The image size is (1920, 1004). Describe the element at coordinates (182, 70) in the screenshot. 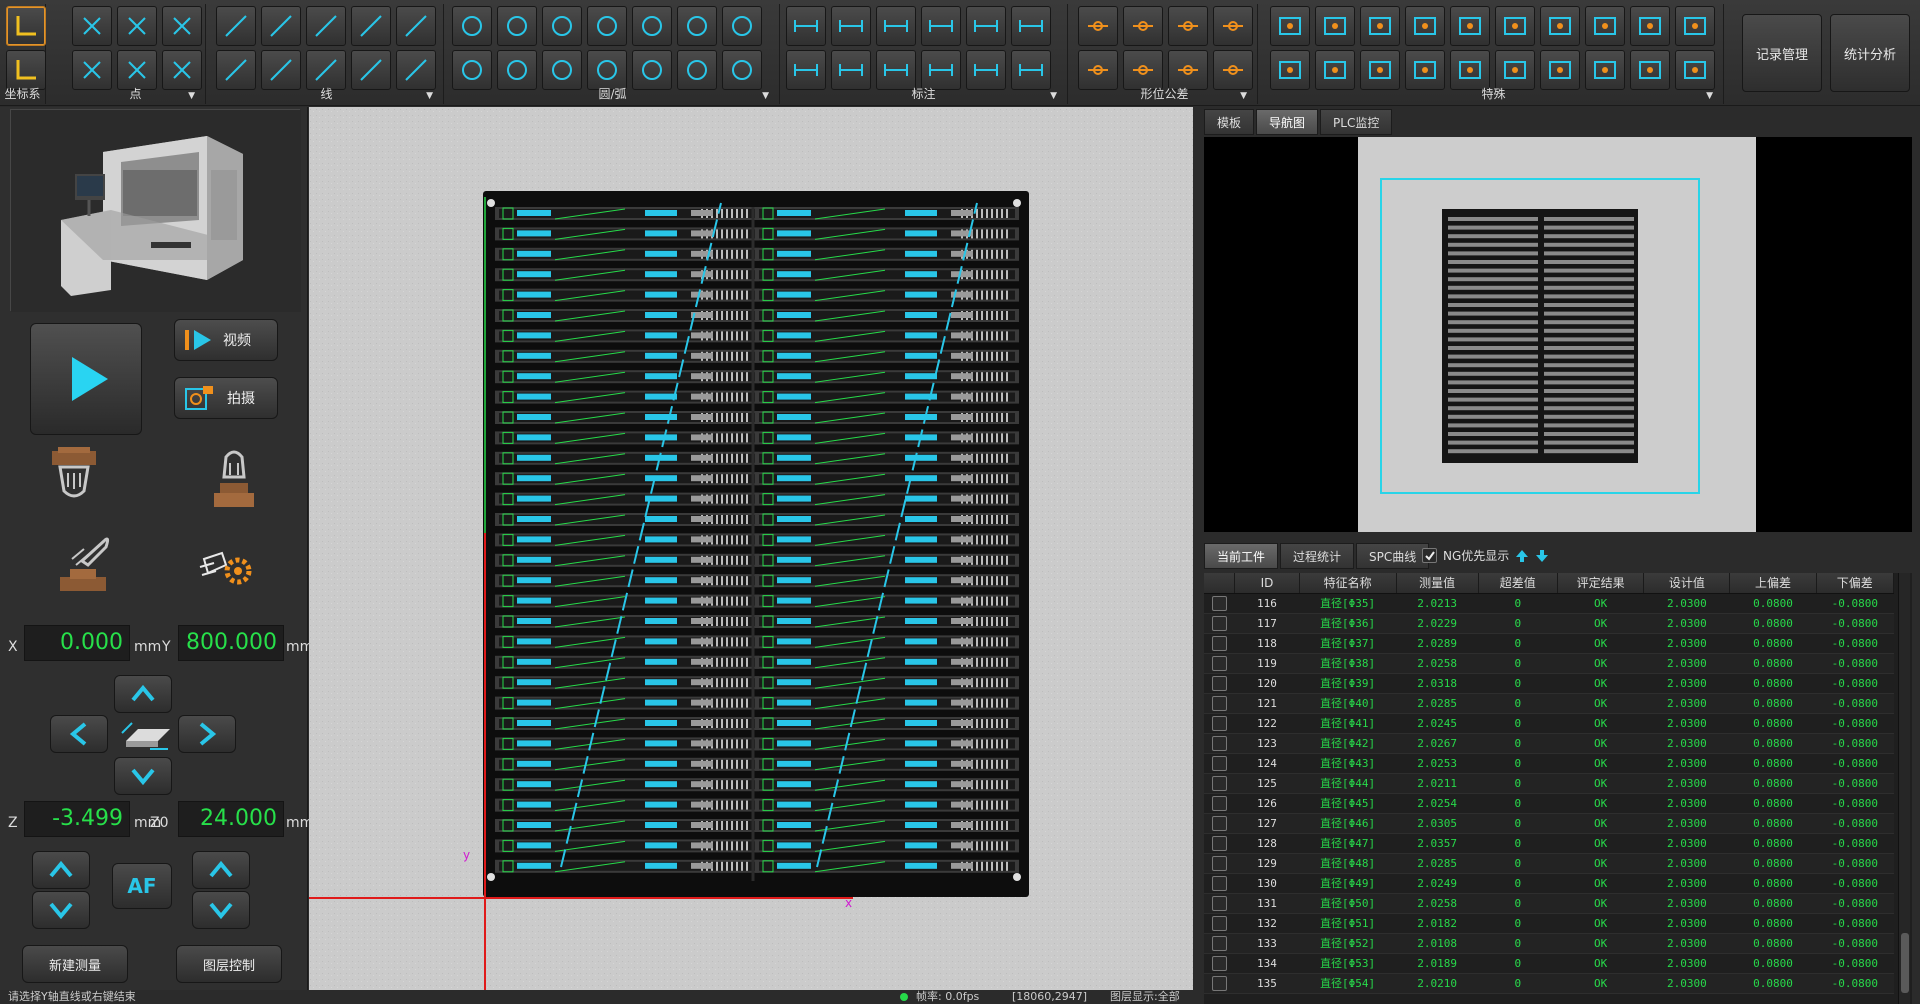

I see `arc-point-button` at that location.